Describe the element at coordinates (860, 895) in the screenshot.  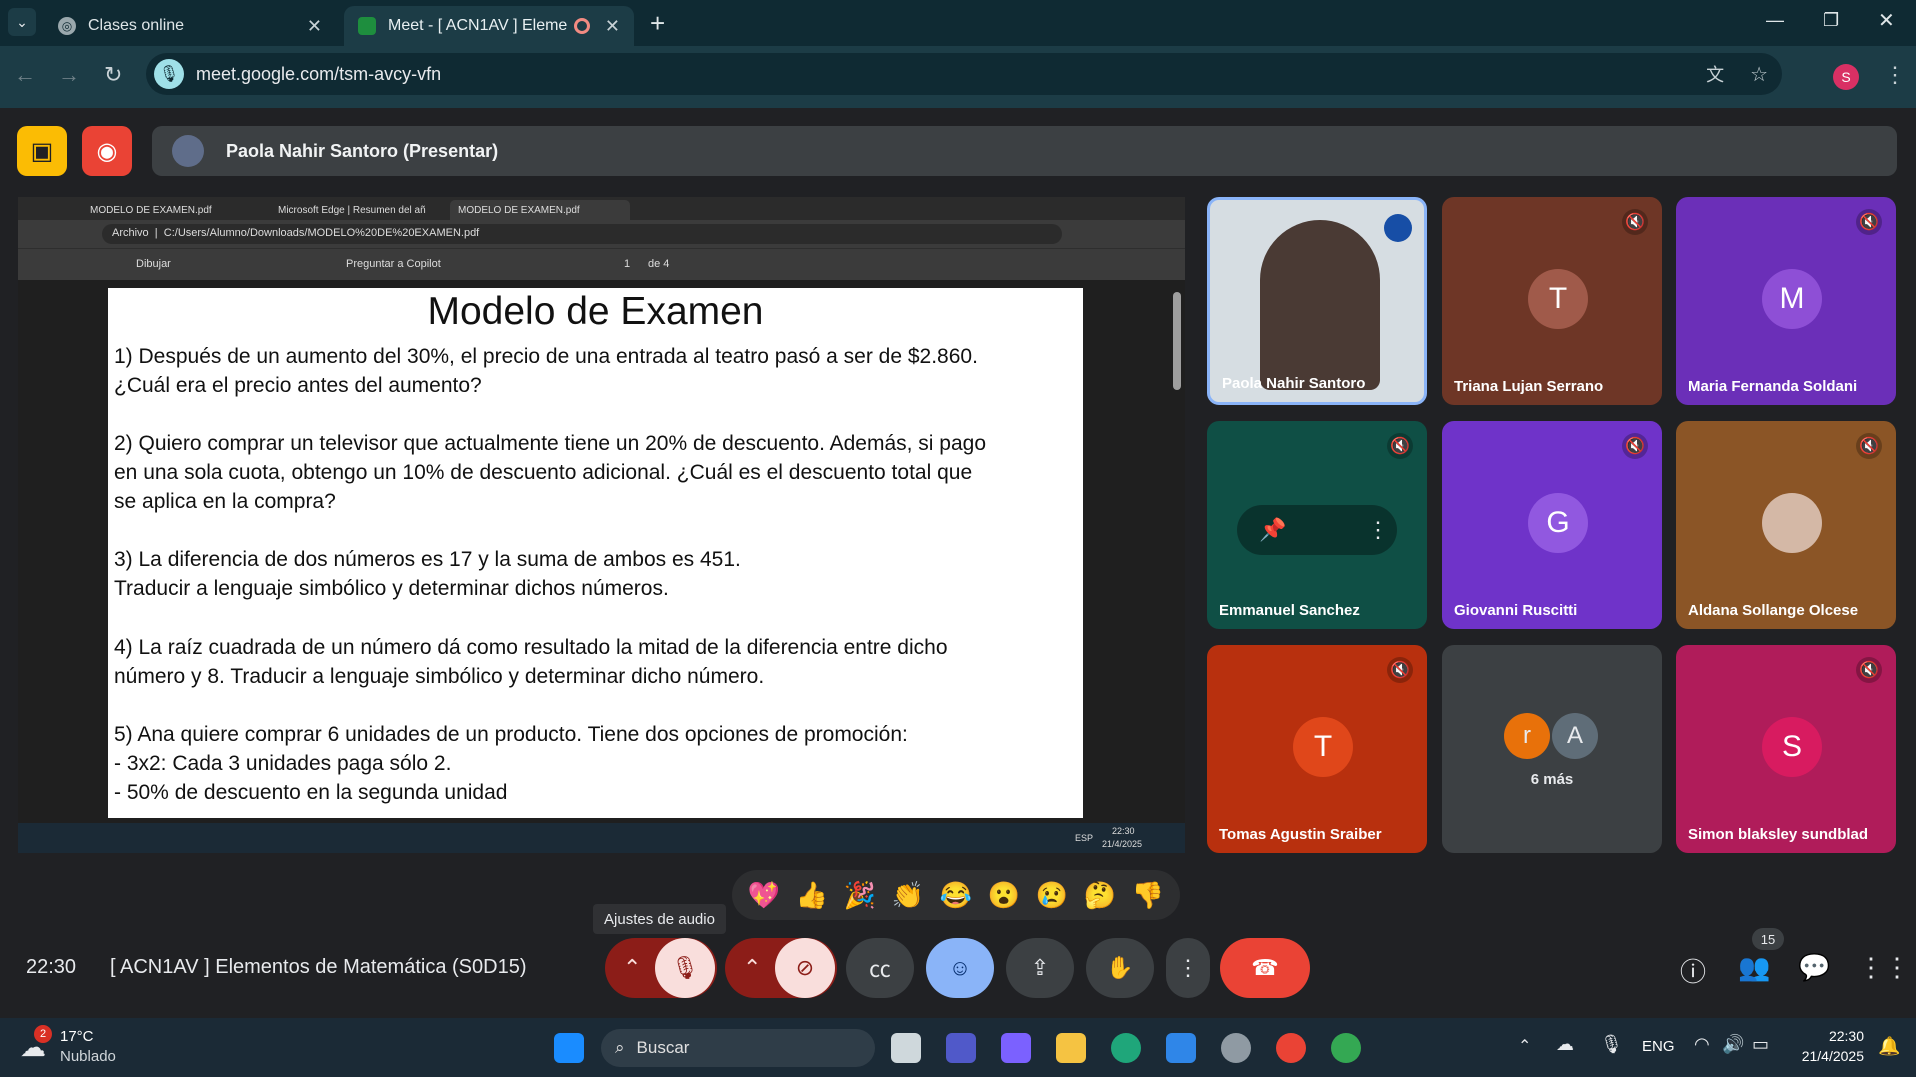
I see `reaction-party: 🎉` at that location.